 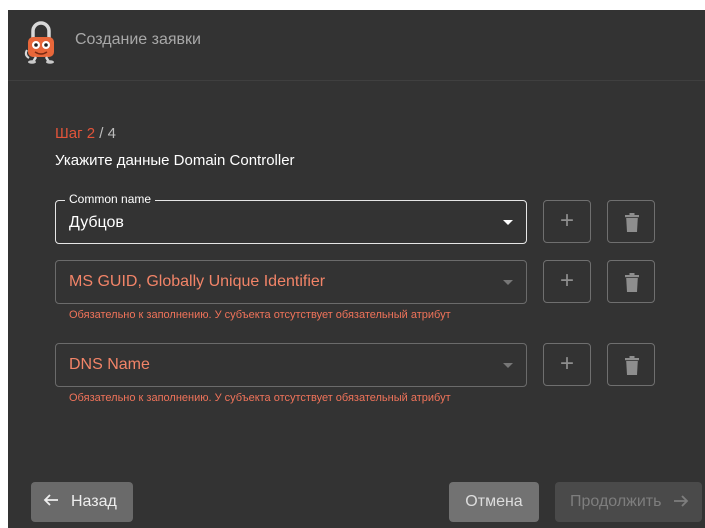 I want to click on ms-guid-select: MS GUID, Globally Unique Identifier, so click(x=291, y=282).